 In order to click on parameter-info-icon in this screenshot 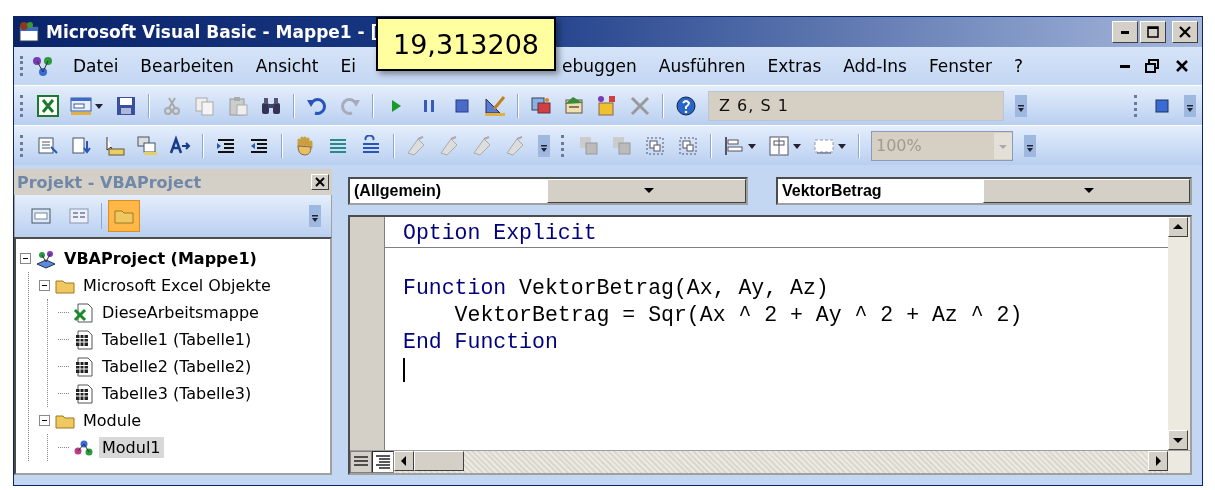, I will do `click(147, 145)`.